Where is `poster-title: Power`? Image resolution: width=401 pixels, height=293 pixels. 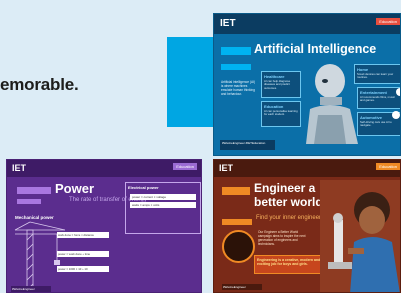
poster-title: Power is located at coordinates (75, 188).